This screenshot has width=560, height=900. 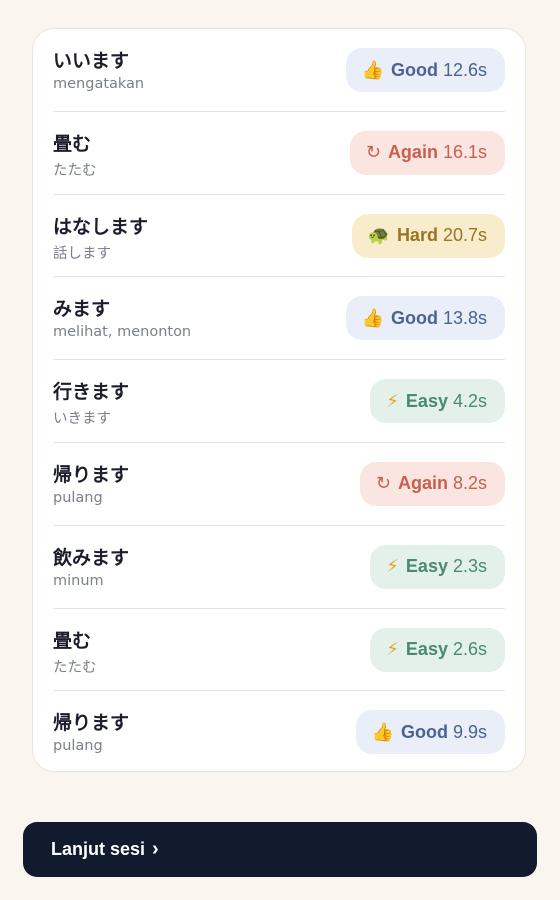 What do you see at coordinates (91, 392) in the screenshot?
I see `review-word: 行きます` at bounding box center [91, 392].